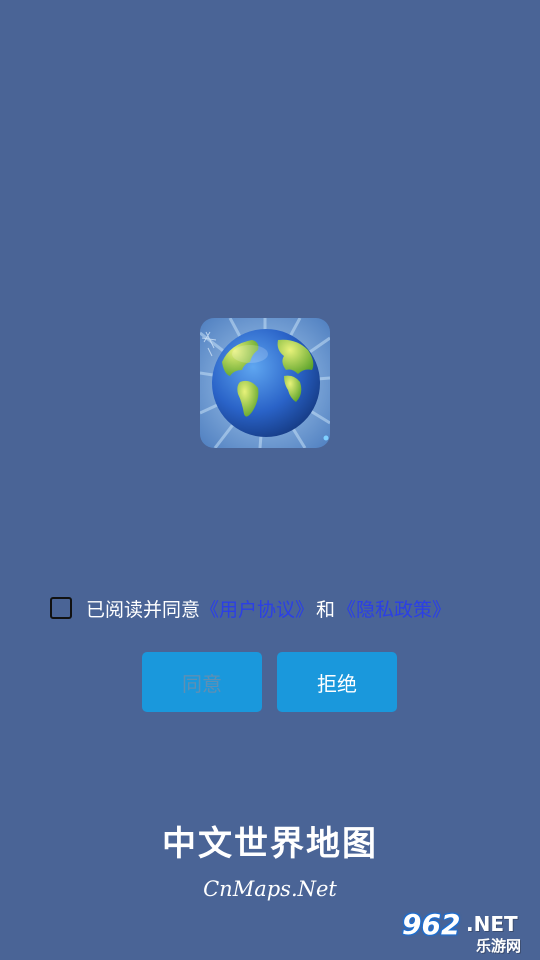  What do you see at coordinates (202, 682) in the screenshot?
I see `agree-button: 同意` at bounding box center [202, 682].